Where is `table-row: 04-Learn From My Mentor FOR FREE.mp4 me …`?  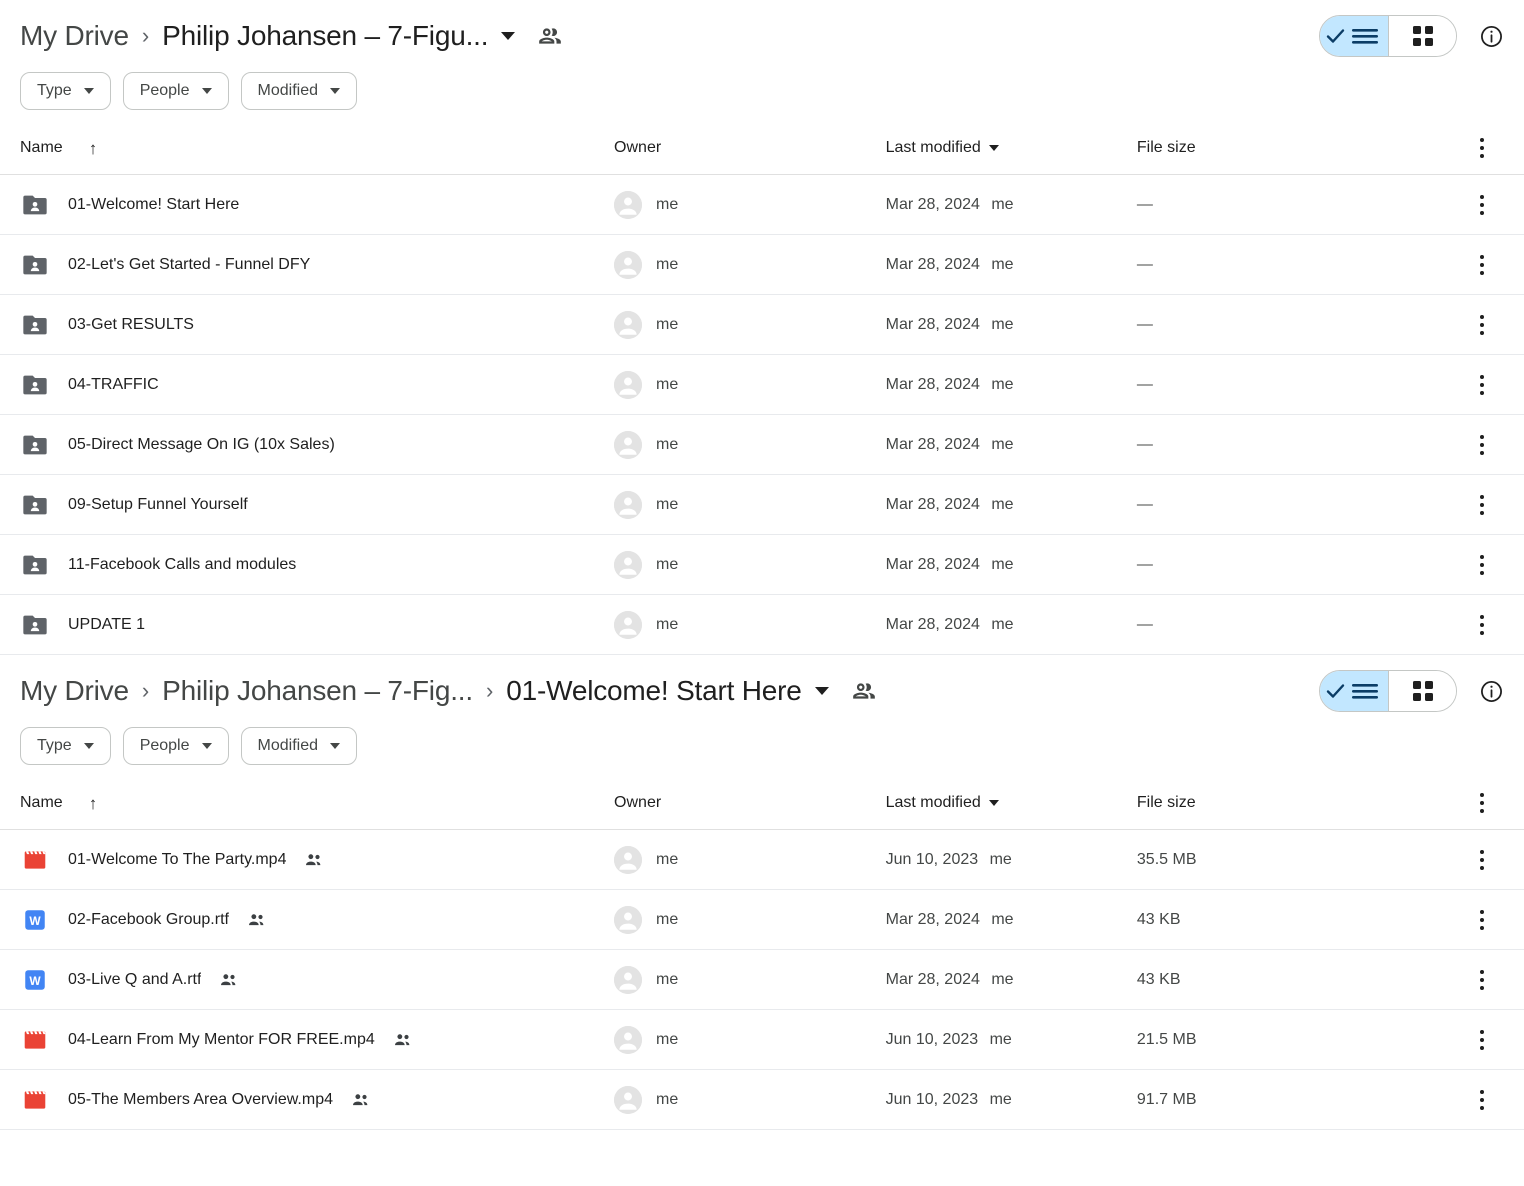
table-row: 04-Learn From My Mentor FOR FREE.mp4 me … is located at coordinates (762, 1039).